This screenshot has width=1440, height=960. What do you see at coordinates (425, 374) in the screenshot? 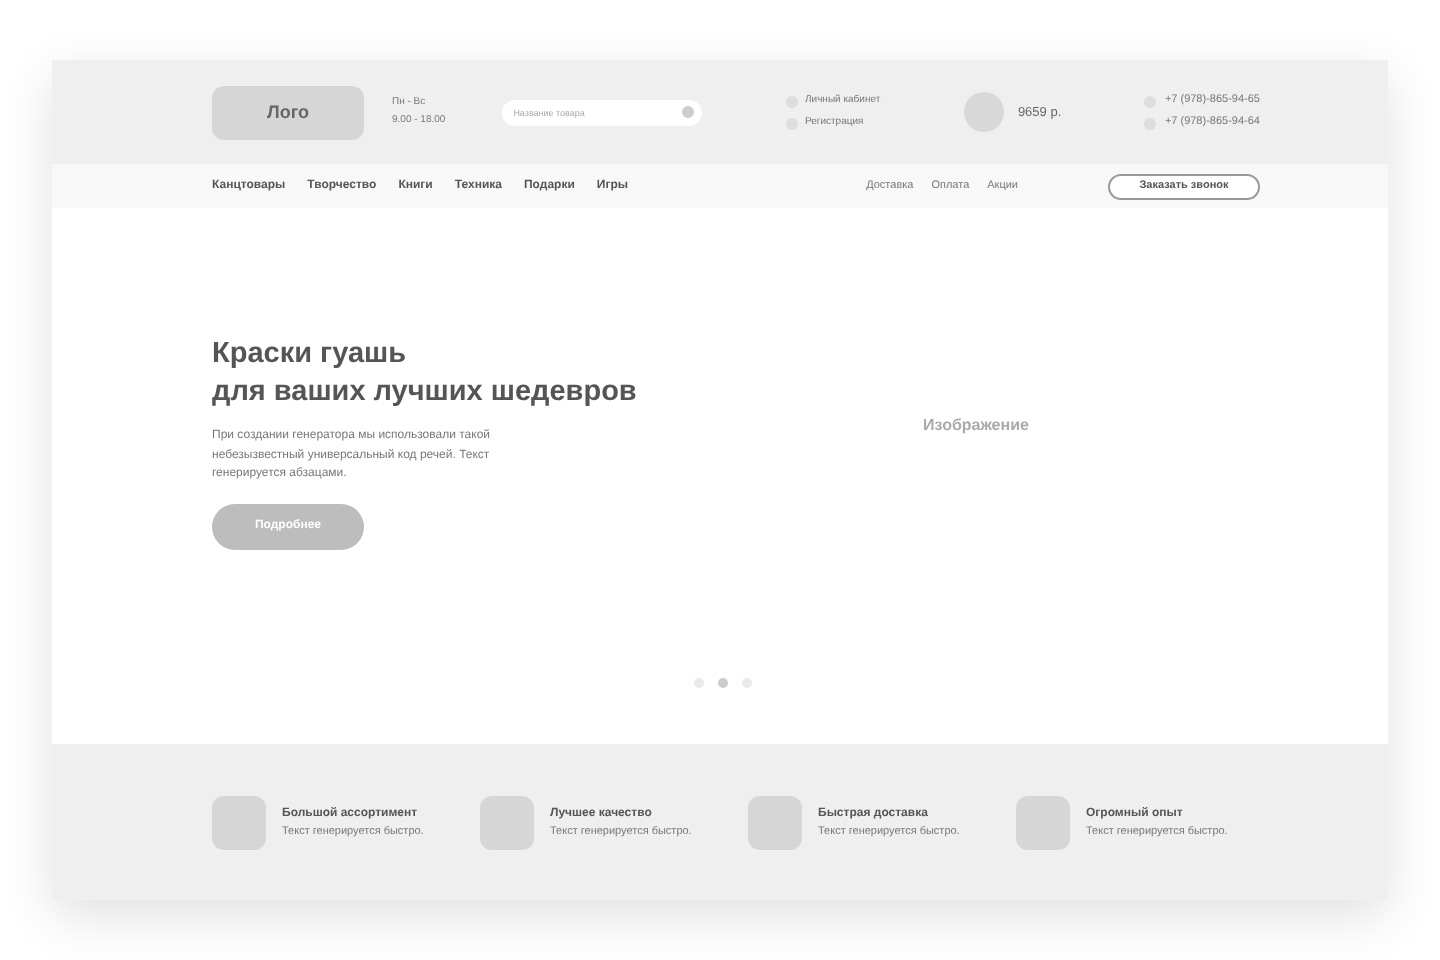
I see `hero-title: Краски гуашь для ваших лучших шедевров` at bounding box center [425, 374].